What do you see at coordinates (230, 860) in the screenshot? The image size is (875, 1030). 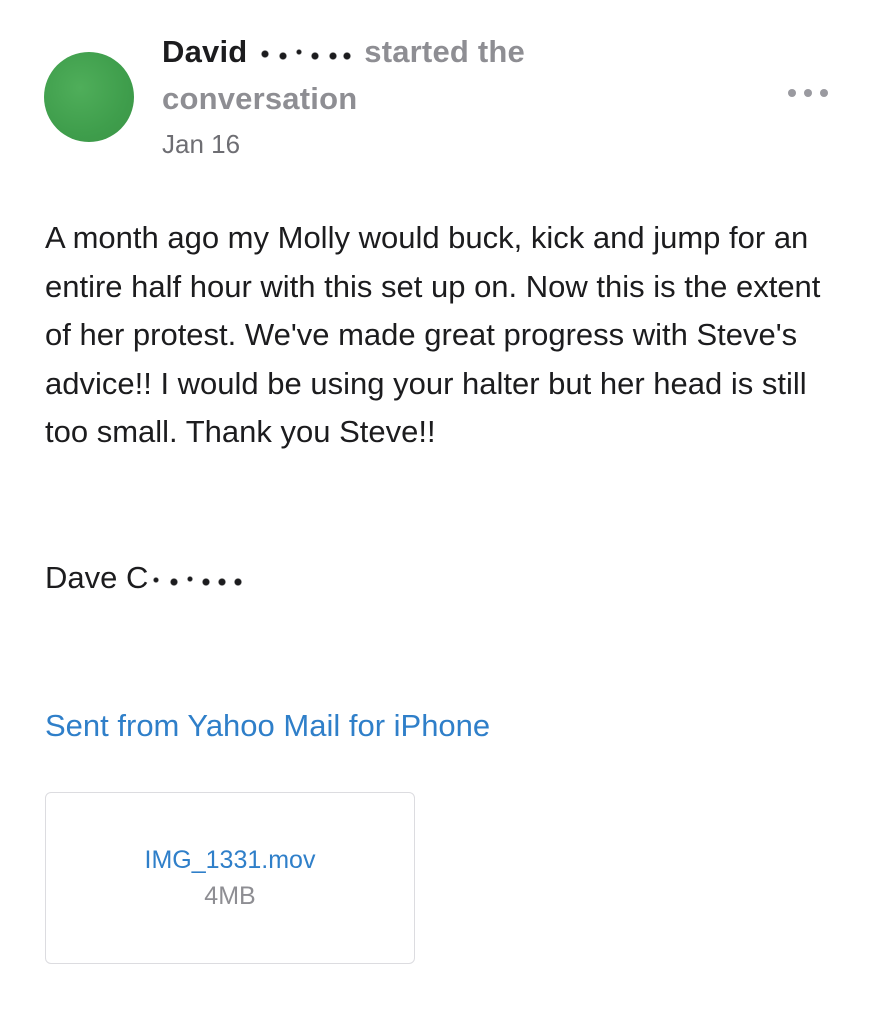 I see `attachment-filename: IMG_1331.mov` at bounding box center [230, 860].